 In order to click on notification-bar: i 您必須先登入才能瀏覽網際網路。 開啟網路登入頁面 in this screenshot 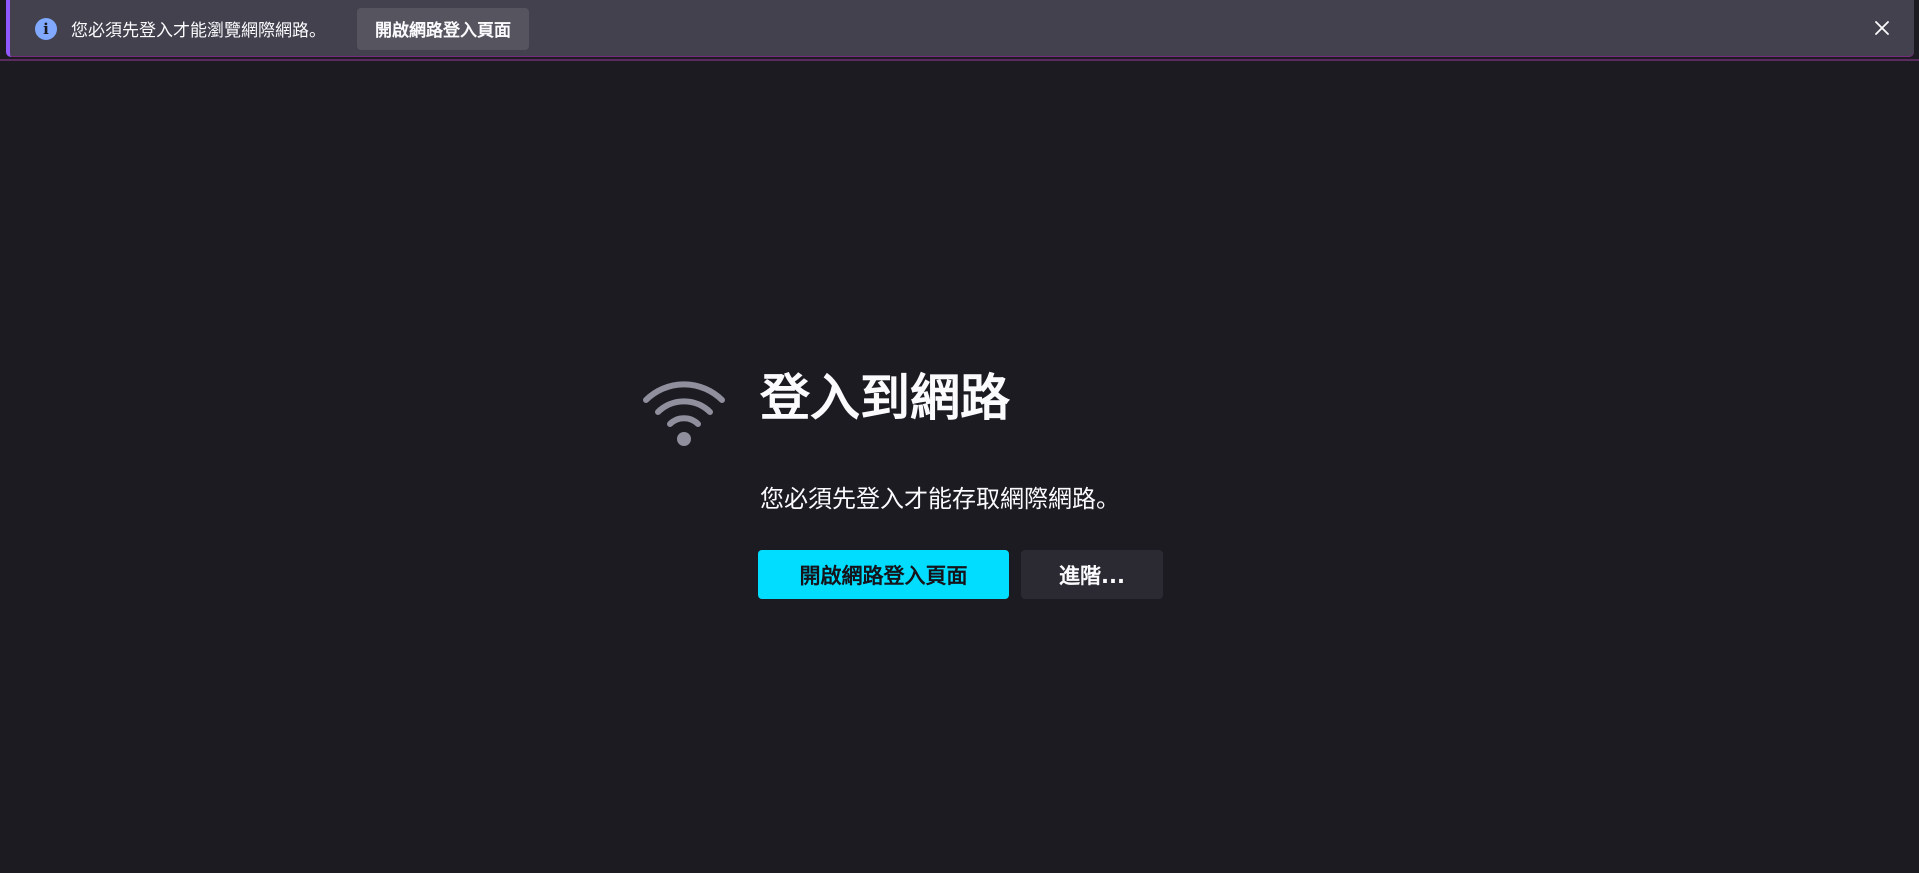, I will do `click(960, 28)`.